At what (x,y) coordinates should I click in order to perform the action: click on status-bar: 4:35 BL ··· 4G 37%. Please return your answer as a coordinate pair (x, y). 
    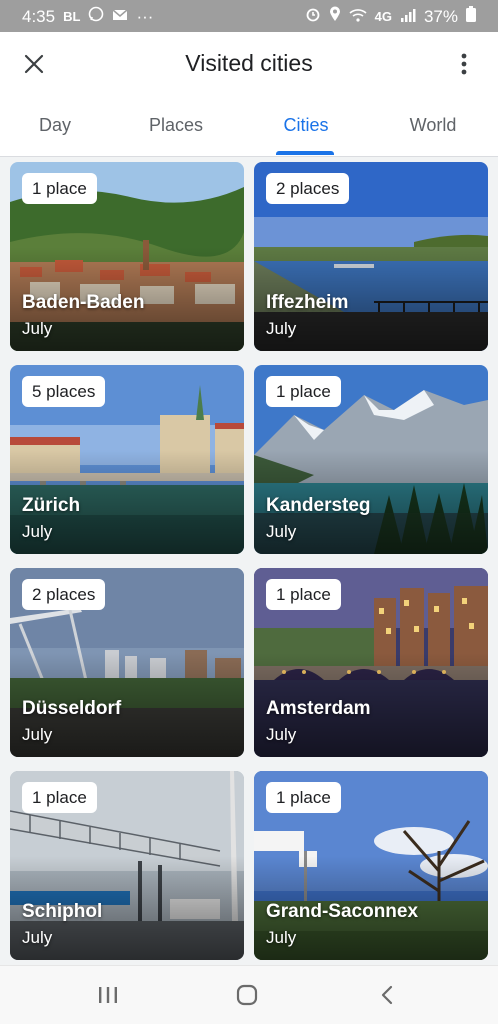
    Looking at the image, I should click on (249, 16).